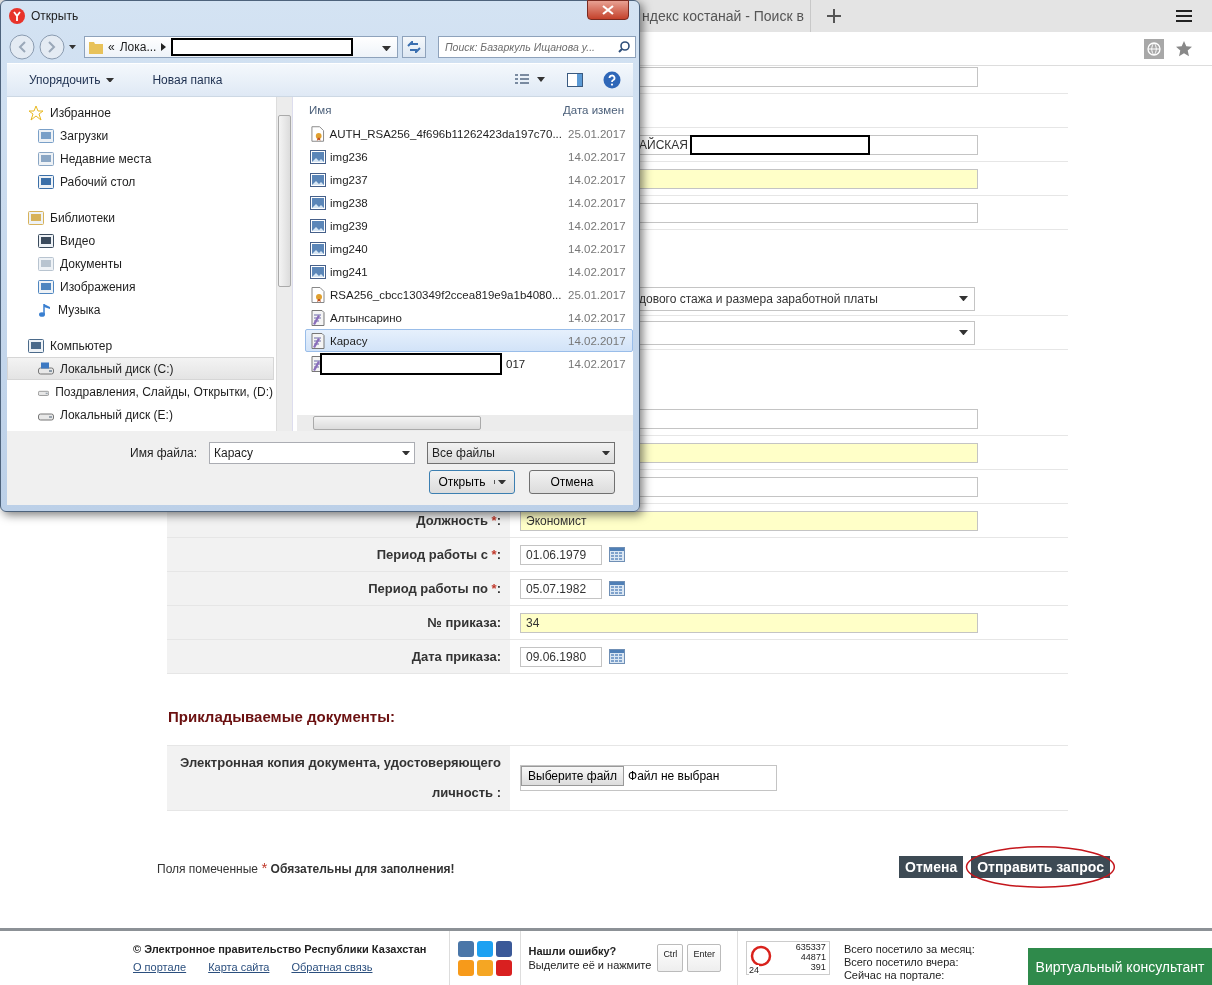  What do you see at coordinates (140, 112) in the screenshot?
I see `nav-tree-item: Избранное` at bounding box center [140, 112].